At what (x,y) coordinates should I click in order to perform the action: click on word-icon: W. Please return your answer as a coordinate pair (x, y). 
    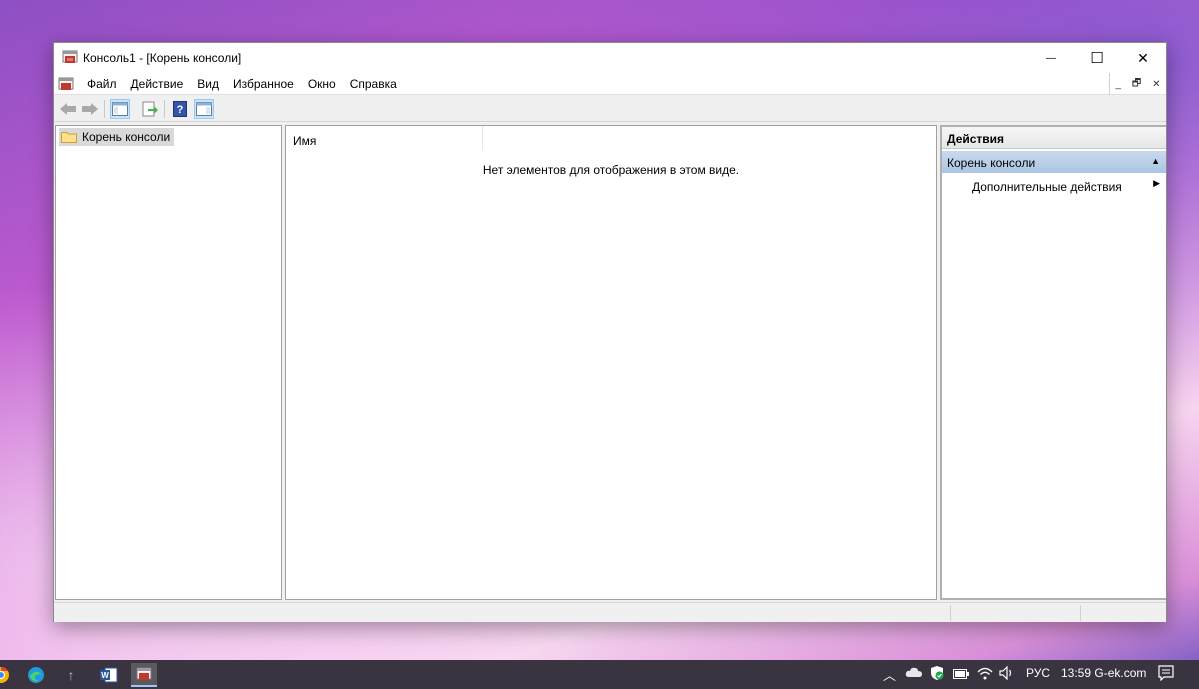
    Looking at the image, I should click on (109, 675).